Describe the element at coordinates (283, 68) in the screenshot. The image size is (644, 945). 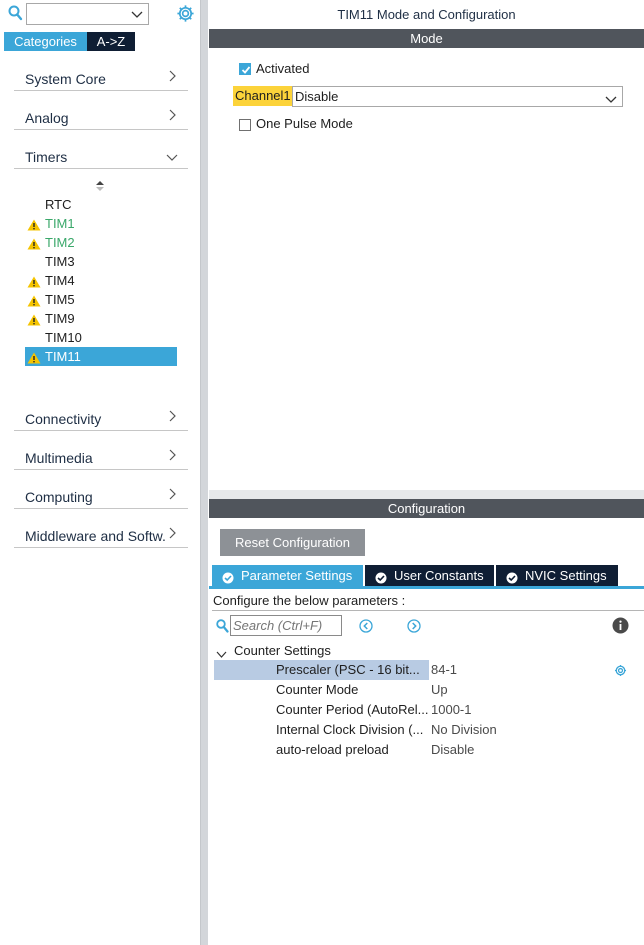
I see `activated-label: Activated` at that location.